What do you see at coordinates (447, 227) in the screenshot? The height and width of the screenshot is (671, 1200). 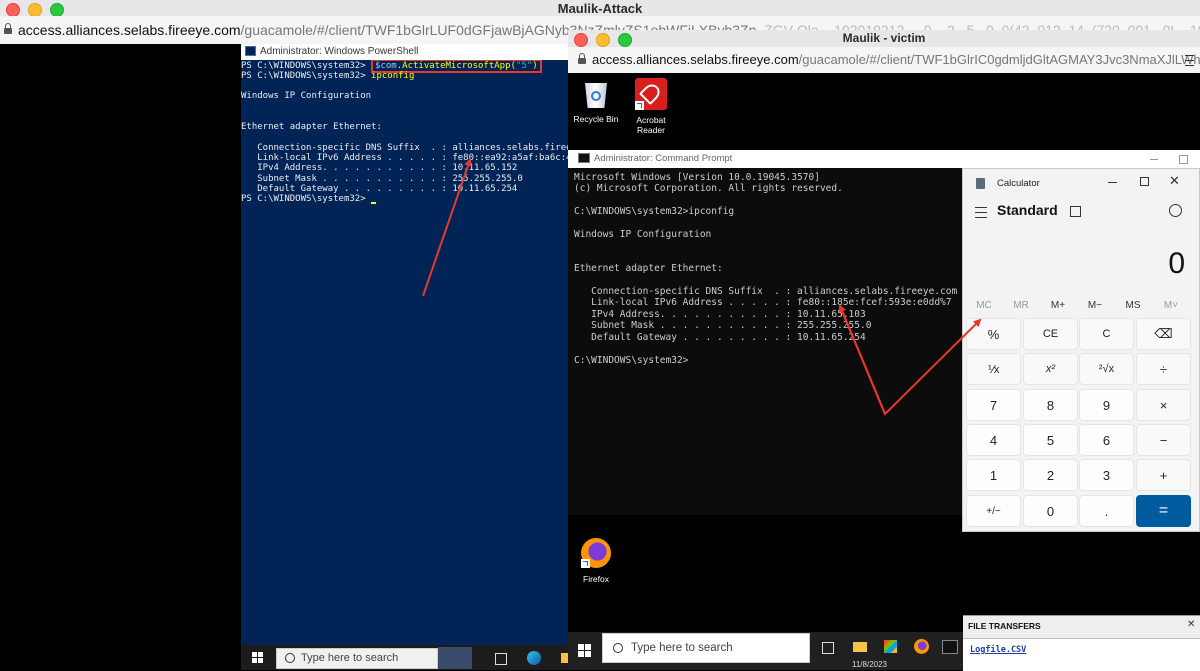 I see `arrow-to-ps-ip` at bounding box center [447, 227].